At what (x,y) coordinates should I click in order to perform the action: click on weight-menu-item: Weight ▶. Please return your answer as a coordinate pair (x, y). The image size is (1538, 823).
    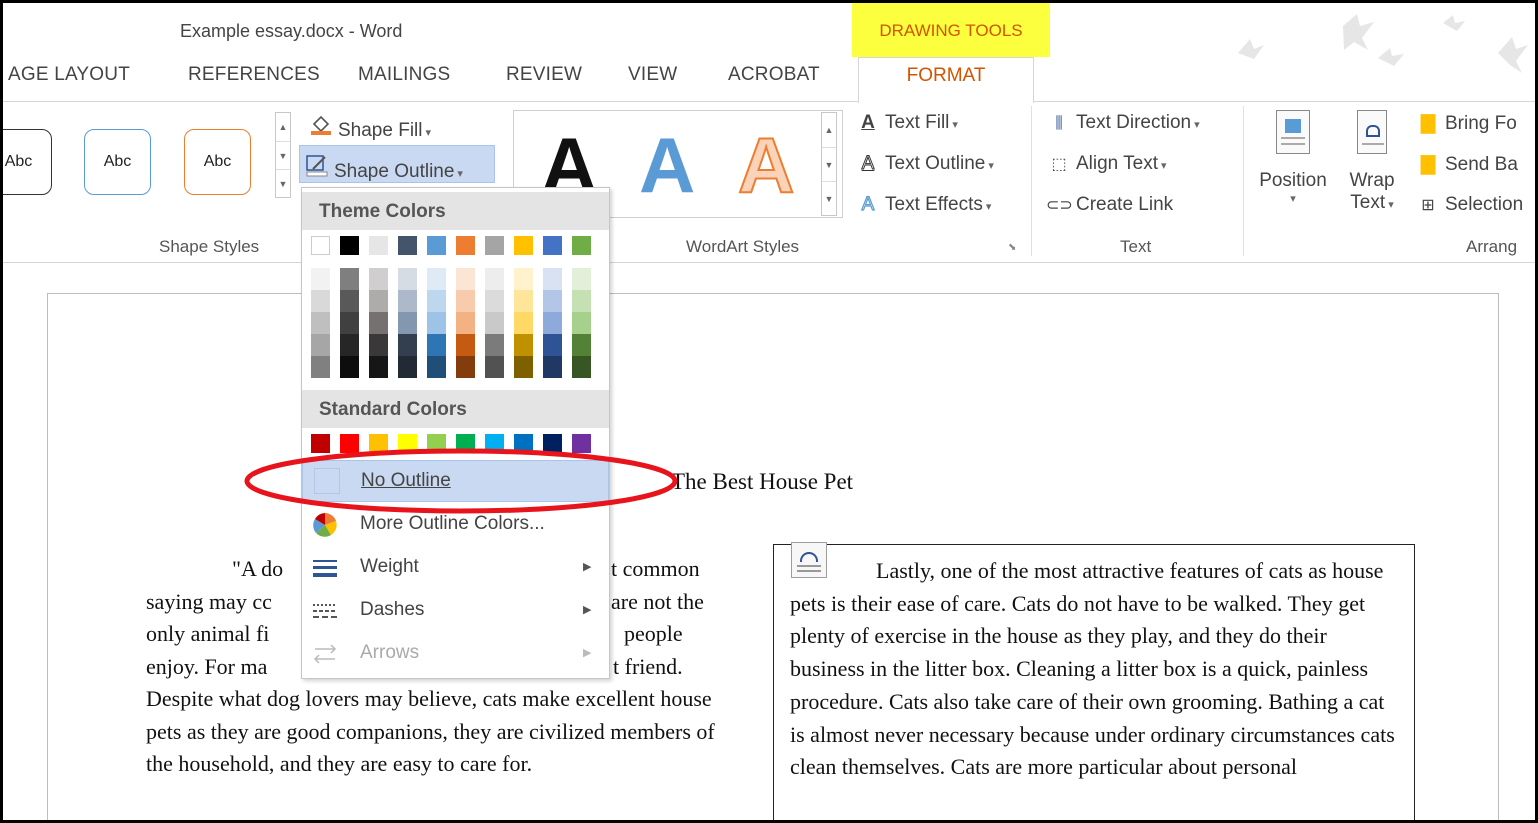
    Looking at the image, I should click on (455, 568).